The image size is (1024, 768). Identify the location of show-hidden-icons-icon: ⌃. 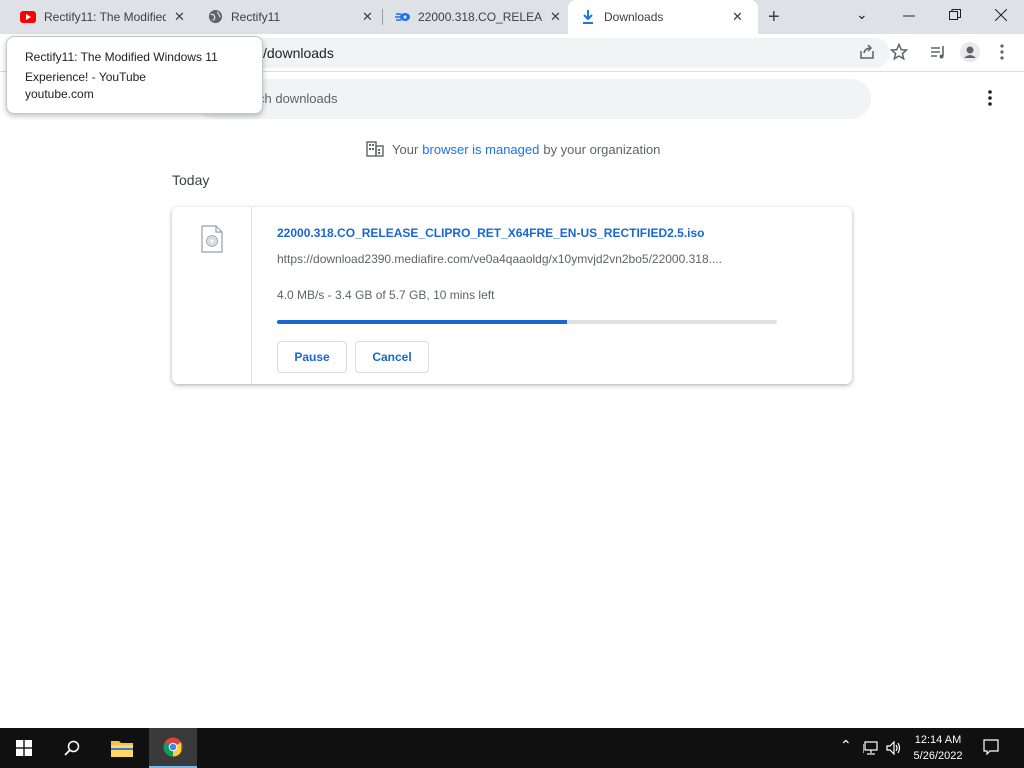
(846, 745).